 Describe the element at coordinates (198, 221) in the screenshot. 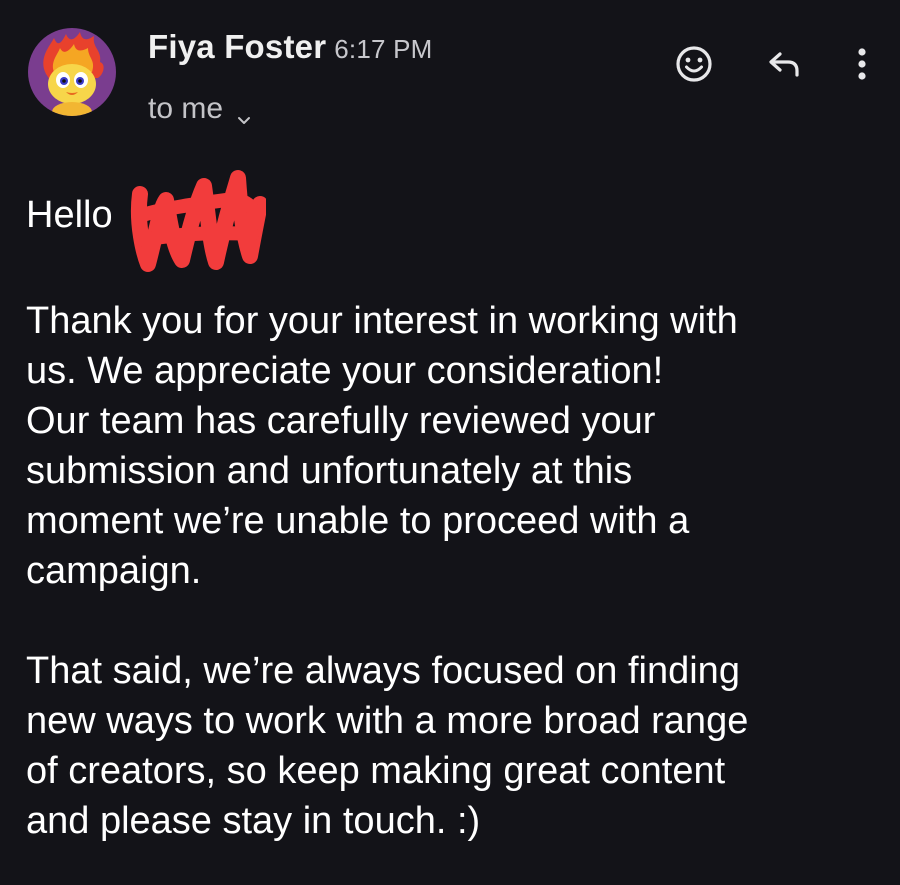

I see `redaction-scribble` at that location.